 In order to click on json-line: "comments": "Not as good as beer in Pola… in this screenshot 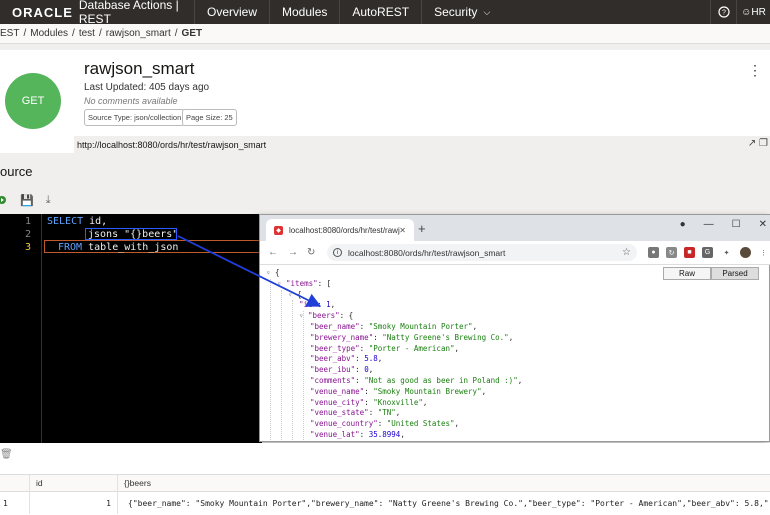, I will do `click(416, 380)`.